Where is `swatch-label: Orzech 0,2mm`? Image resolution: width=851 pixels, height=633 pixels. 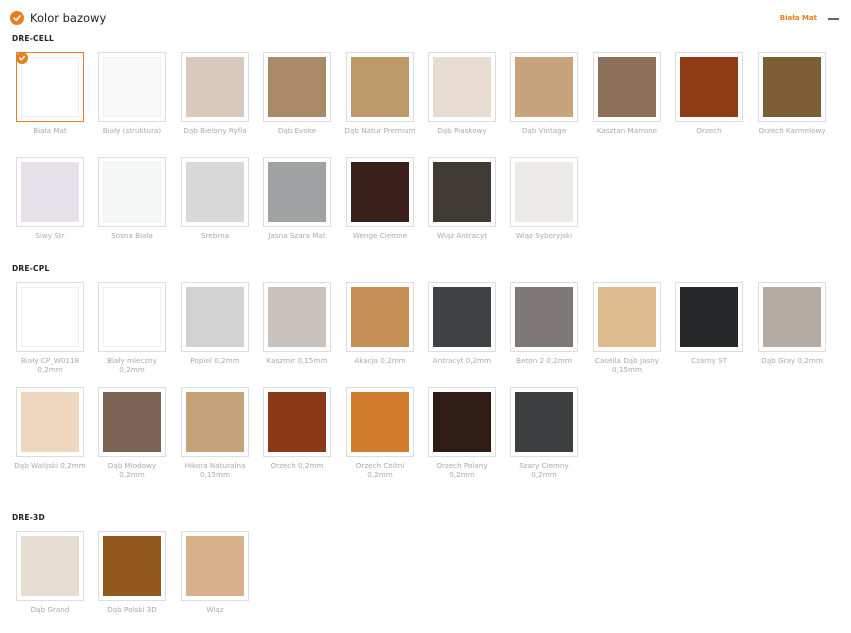 swatch-label: Orzech 0,2mm is located at coordinates (297, 465).